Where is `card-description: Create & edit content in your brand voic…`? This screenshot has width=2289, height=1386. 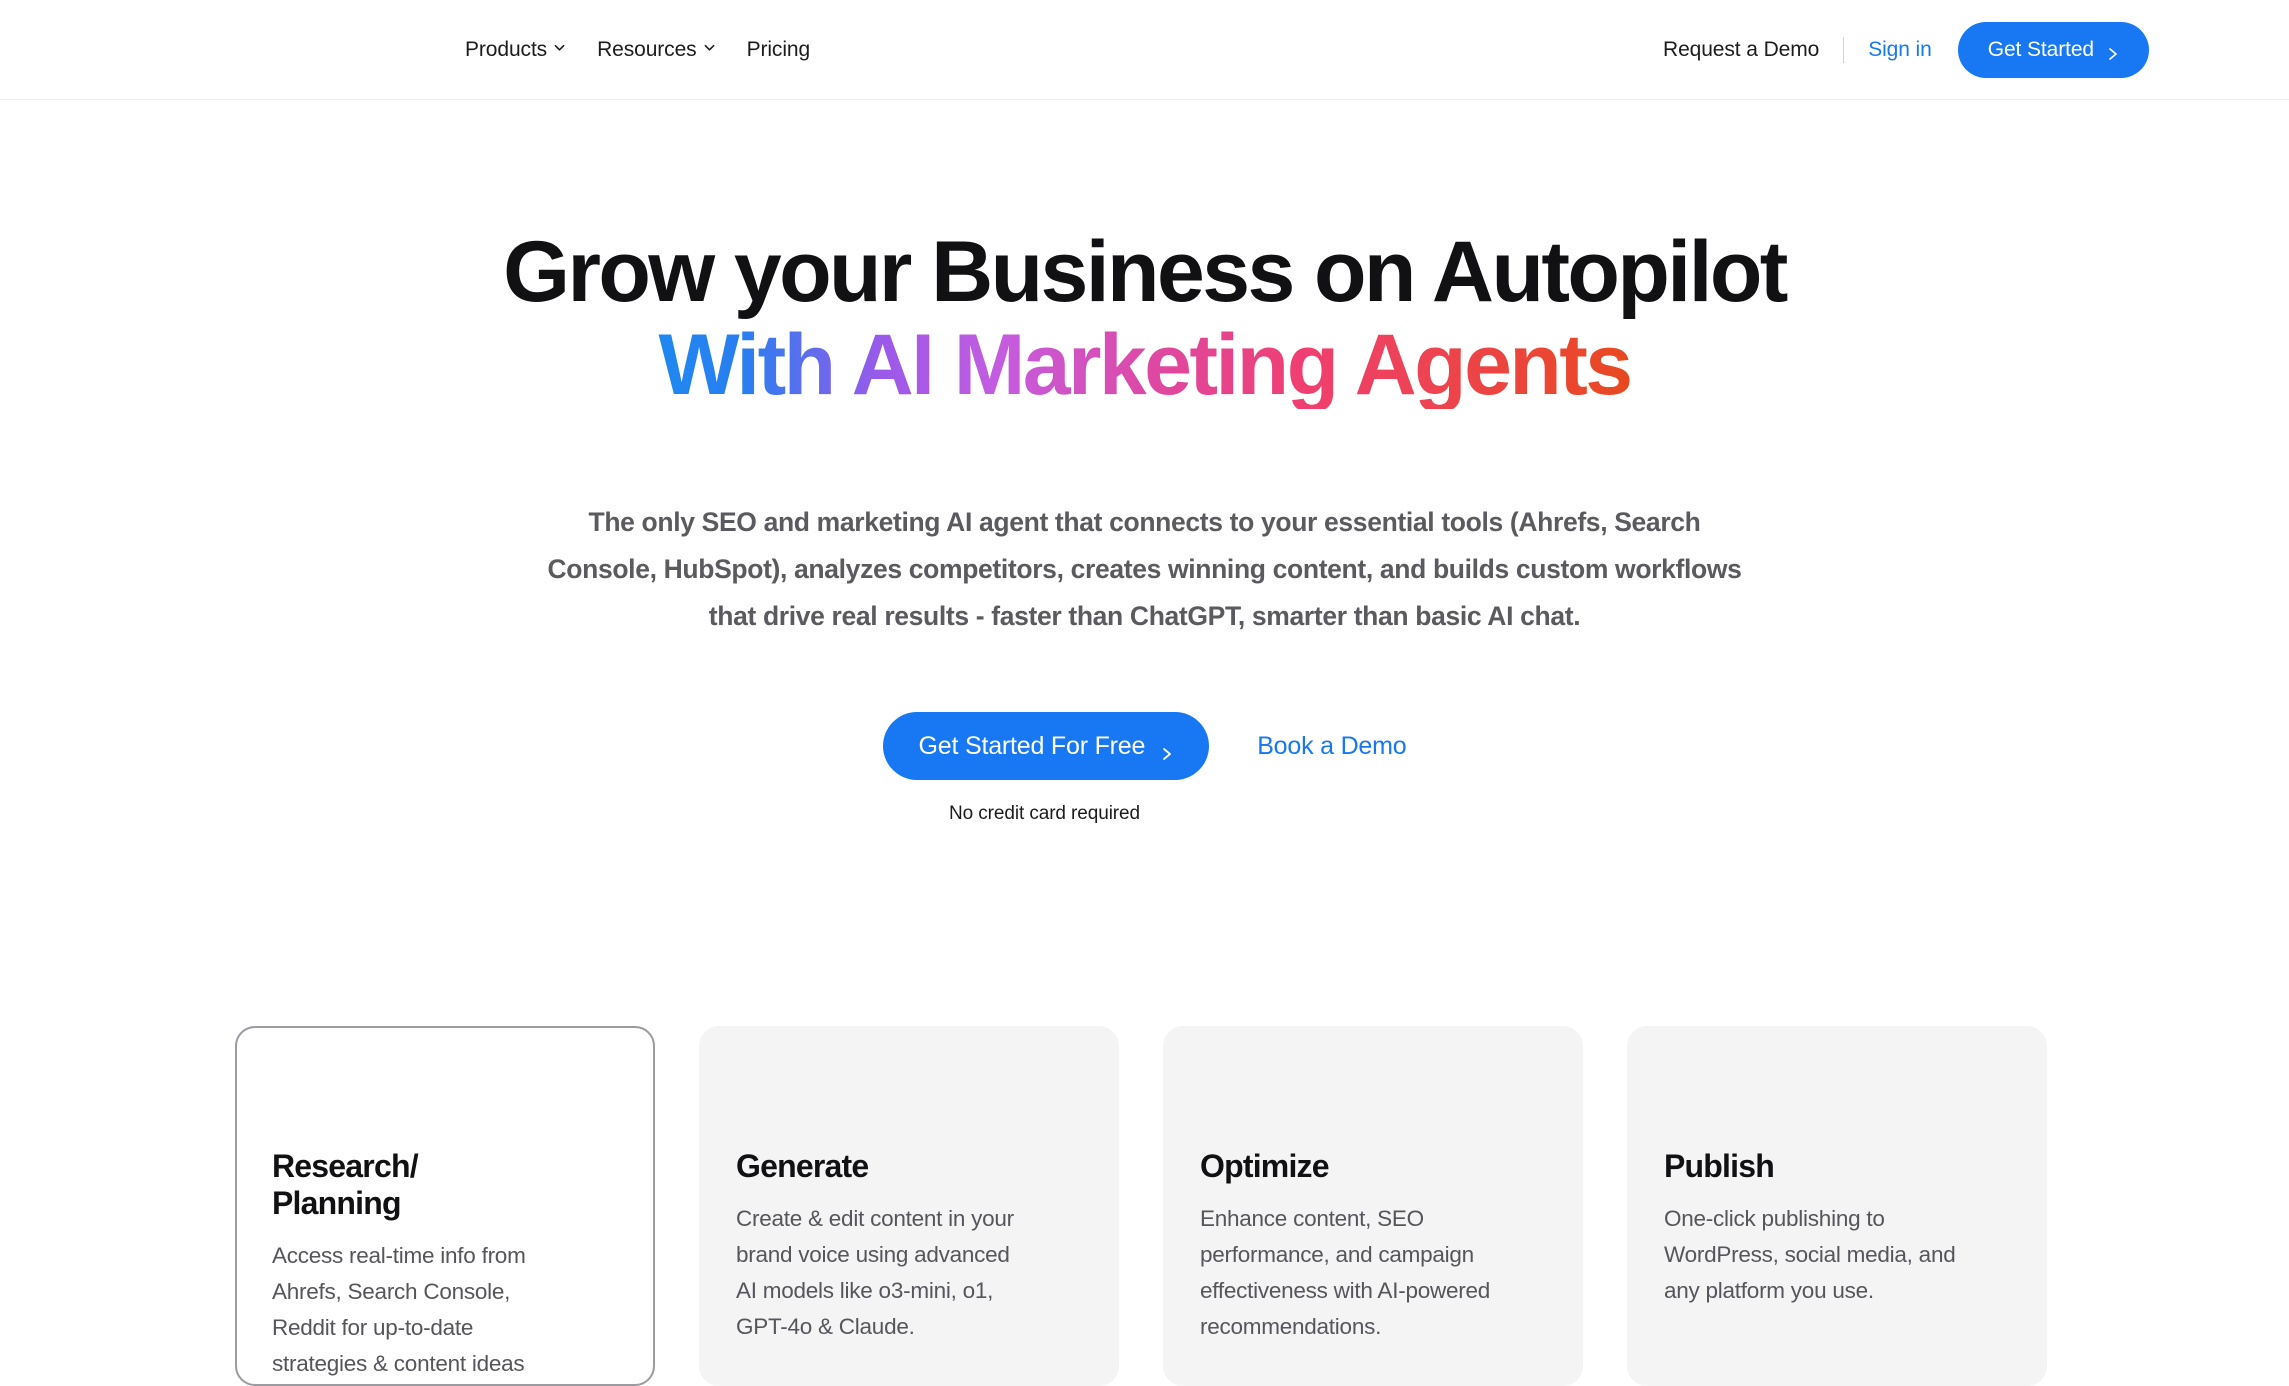
card-description: Create & edit content in your brand voic… is located at coordinates (875, 1273).